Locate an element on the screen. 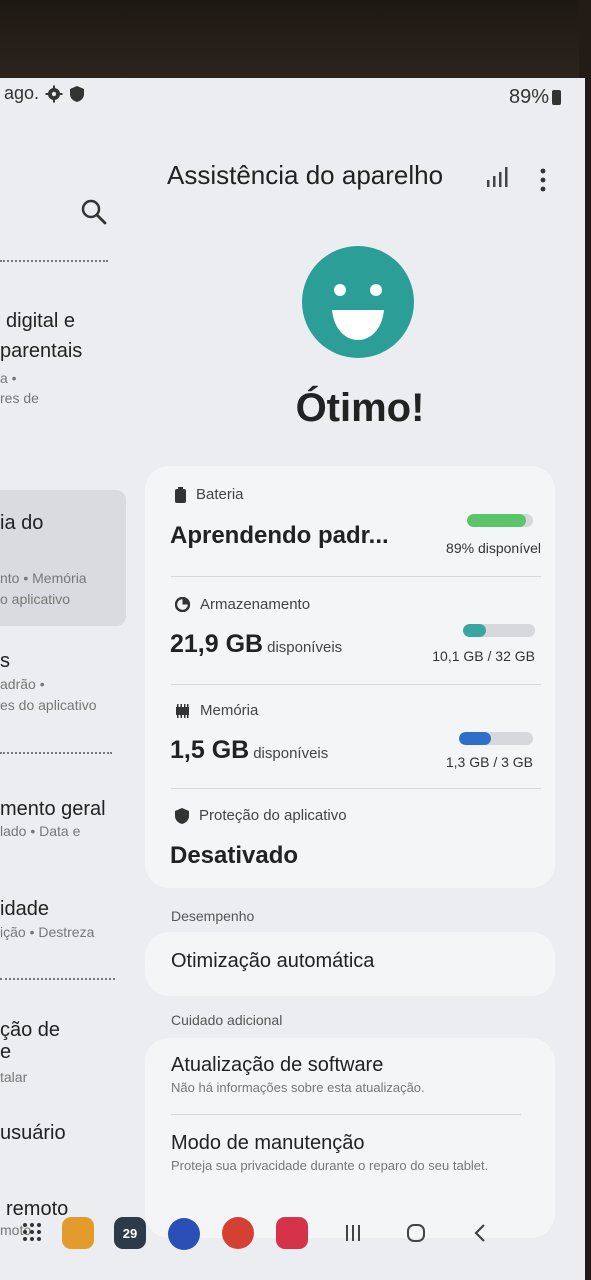  app-protection-label: Proteção do aplicativo is located at coordinates (273, 815).